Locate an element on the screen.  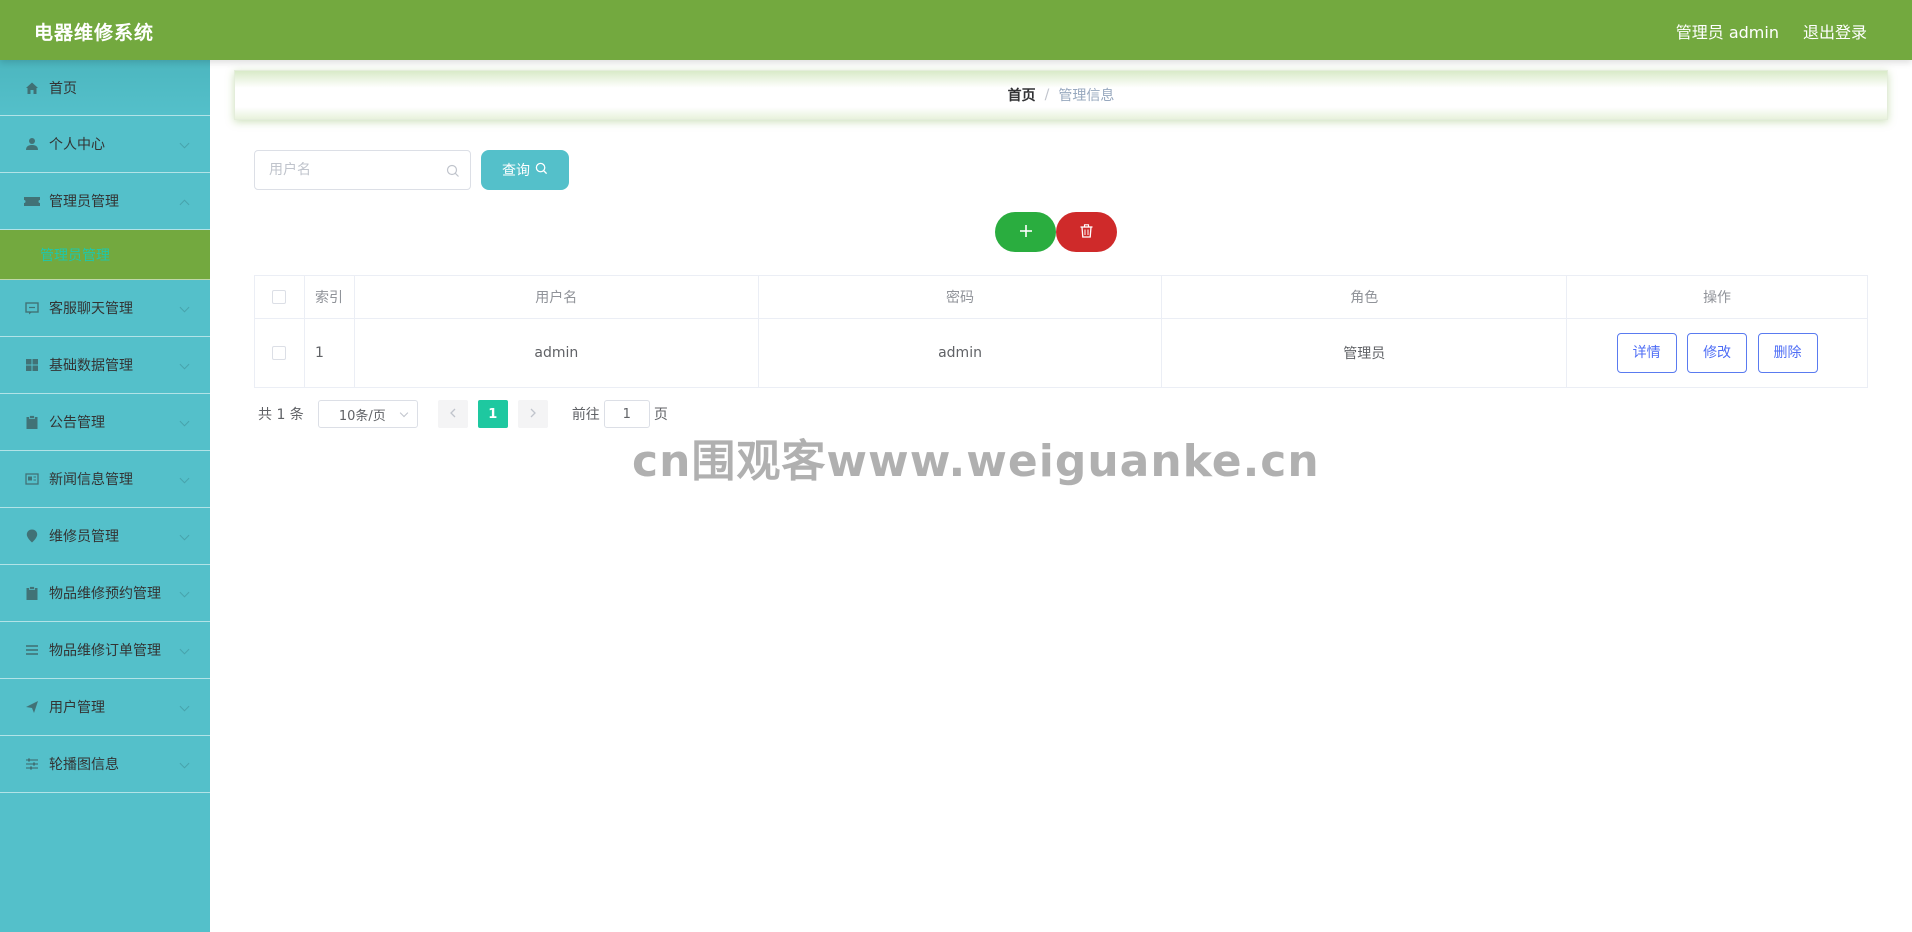
chevron-up-icon is located at coordinates (184, 204).